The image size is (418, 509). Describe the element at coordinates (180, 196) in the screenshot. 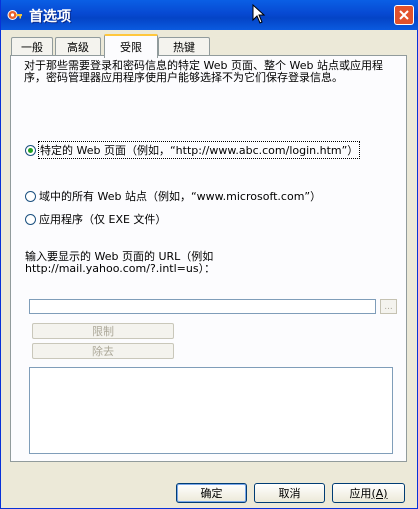

I see `option-domain-sites-label: 域中的所有 Web 站点（例如，“www.microsoft.com”）` at that location.